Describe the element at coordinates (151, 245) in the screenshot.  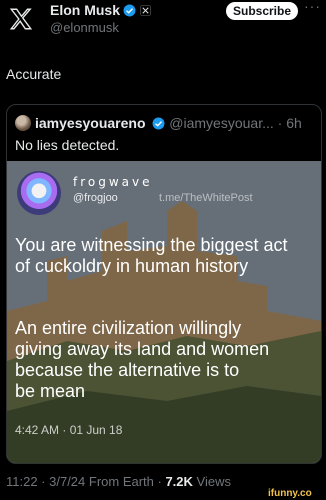
I see `media-line: You are witnessing the biggest act` at that location.